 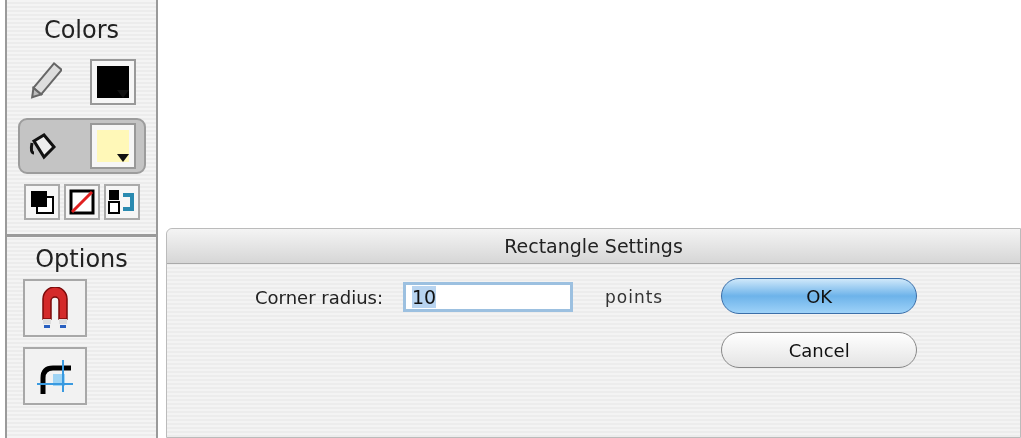 I want to click on ok-button: OK, so click(x=819, y=296).